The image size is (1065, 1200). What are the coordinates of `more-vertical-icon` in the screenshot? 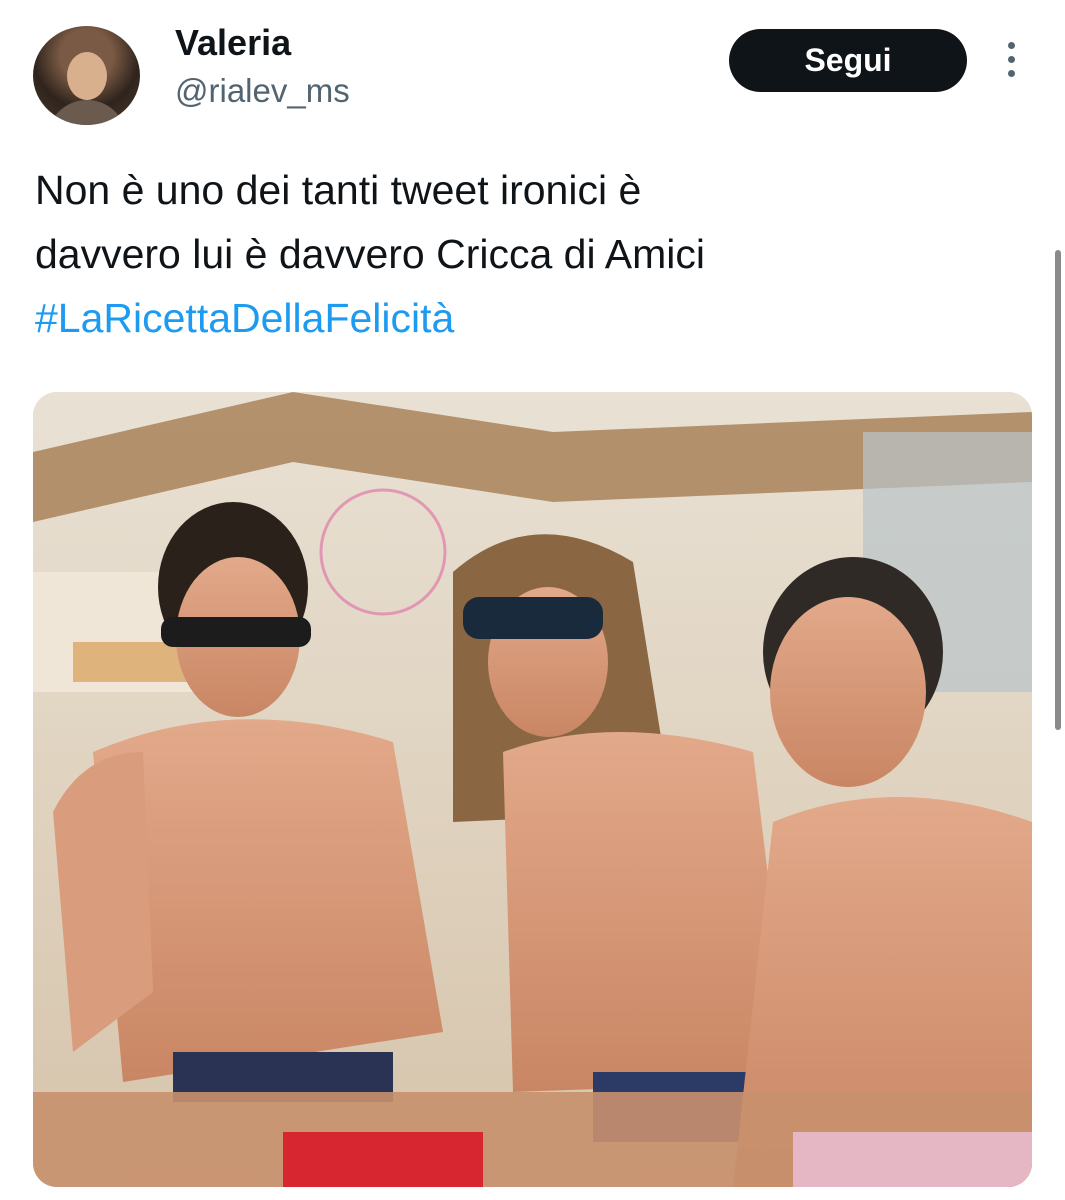 It's located at (1011, 62).